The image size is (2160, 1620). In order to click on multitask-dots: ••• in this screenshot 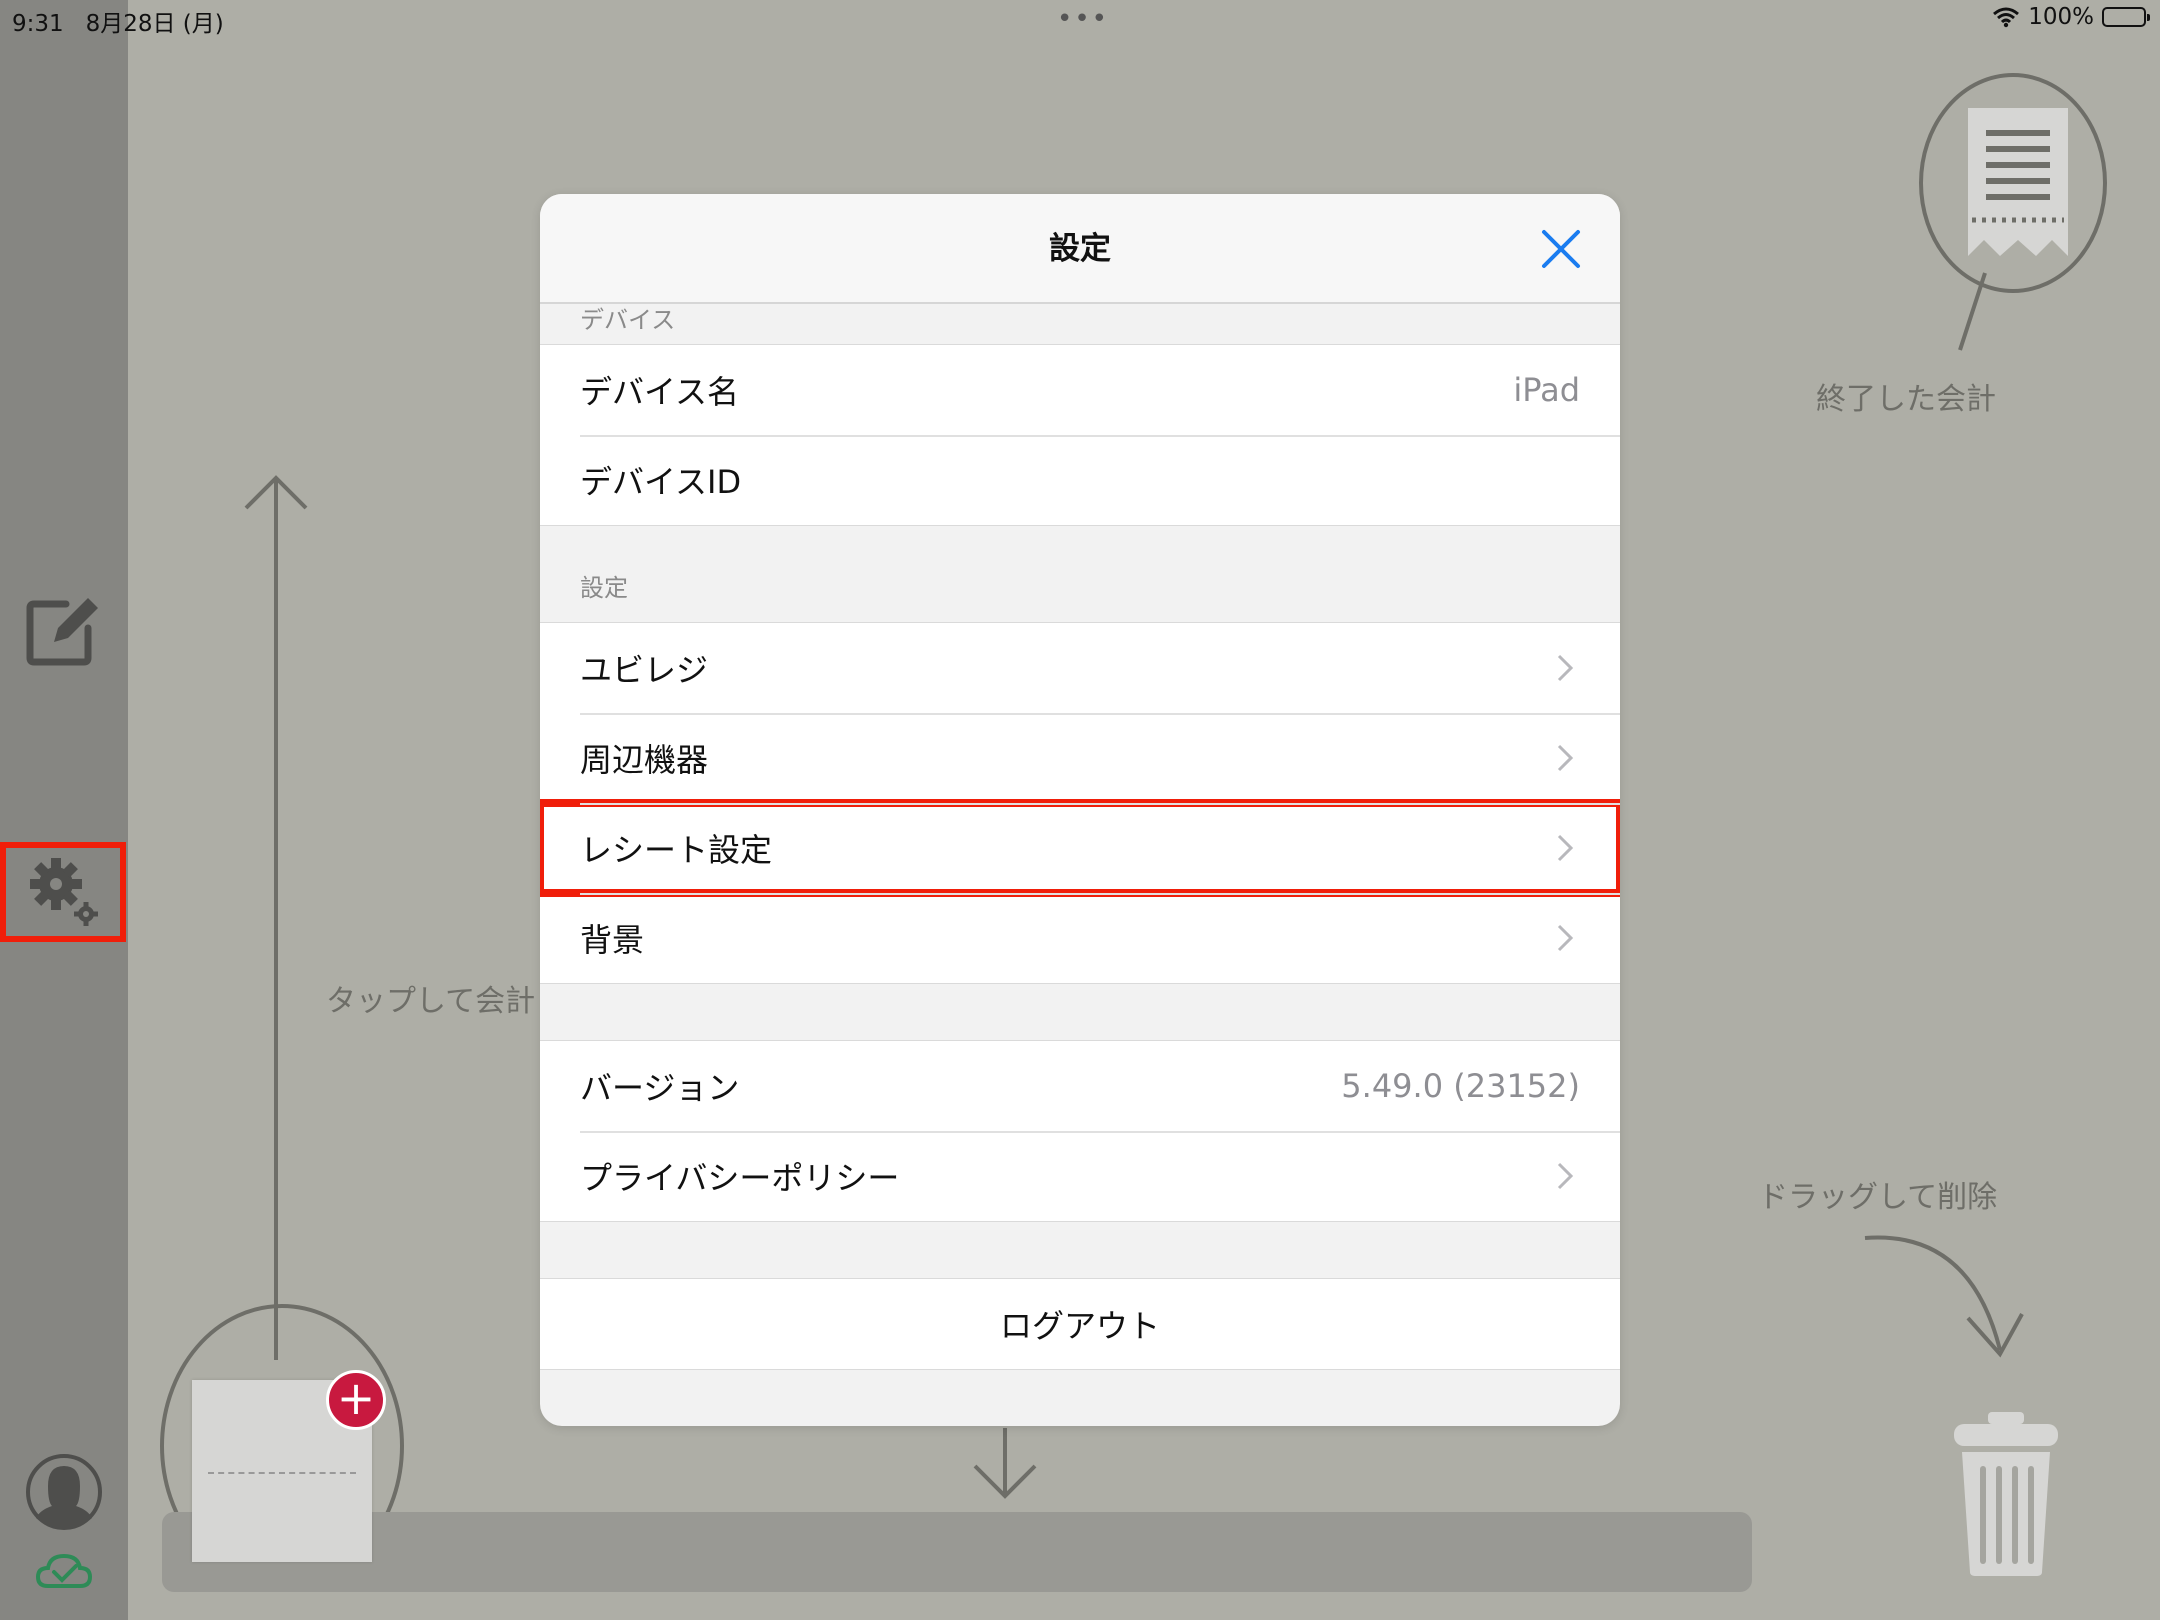, I will do `click(1083, 19)`.